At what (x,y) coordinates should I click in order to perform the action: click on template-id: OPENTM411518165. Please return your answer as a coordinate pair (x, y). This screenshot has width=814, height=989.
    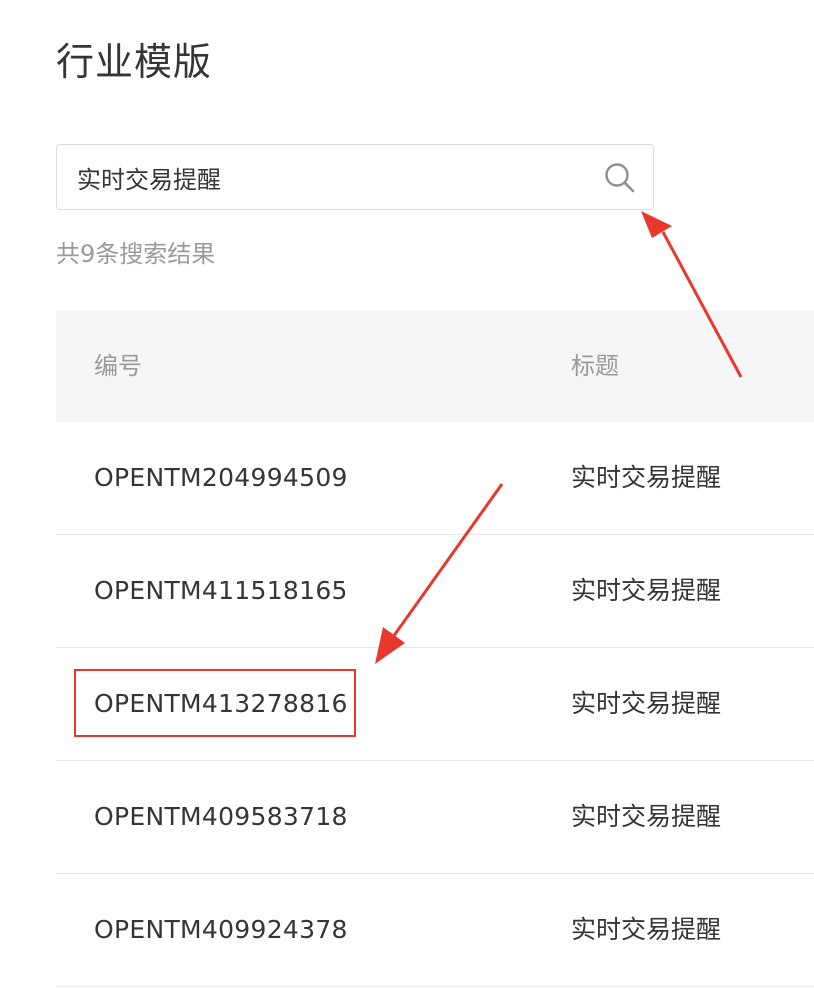
    Looking at the image, I should click on (221, 590).